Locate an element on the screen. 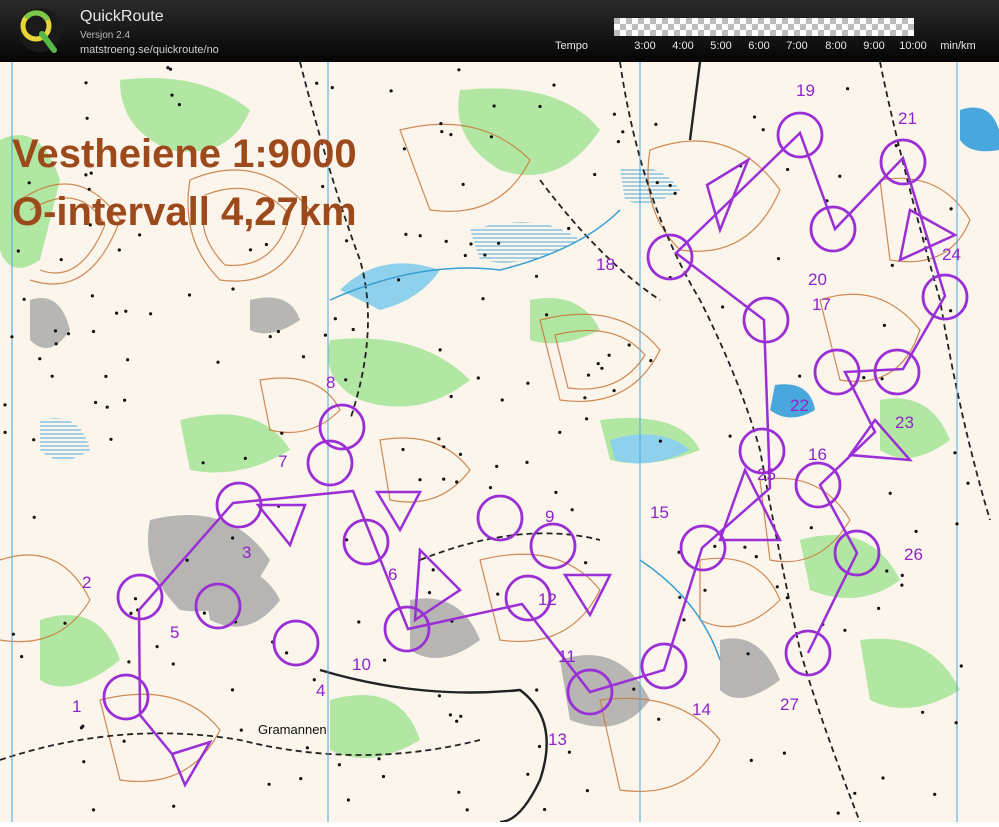  control-number-22: 22 is located at coordinates (799, 405).